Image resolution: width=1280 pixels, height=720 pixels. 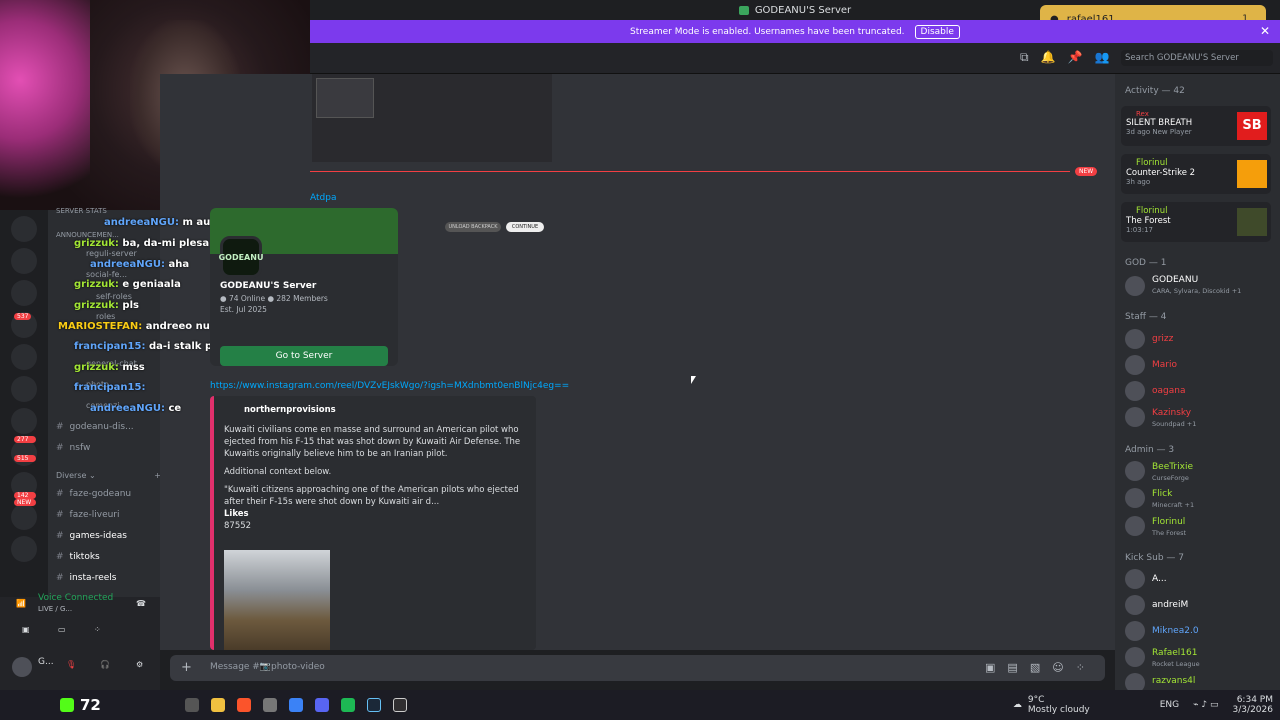 What do you see at coordinates (67, 705) in the screenshot?
I see `kick-icon` at bounding box center [67, 705].